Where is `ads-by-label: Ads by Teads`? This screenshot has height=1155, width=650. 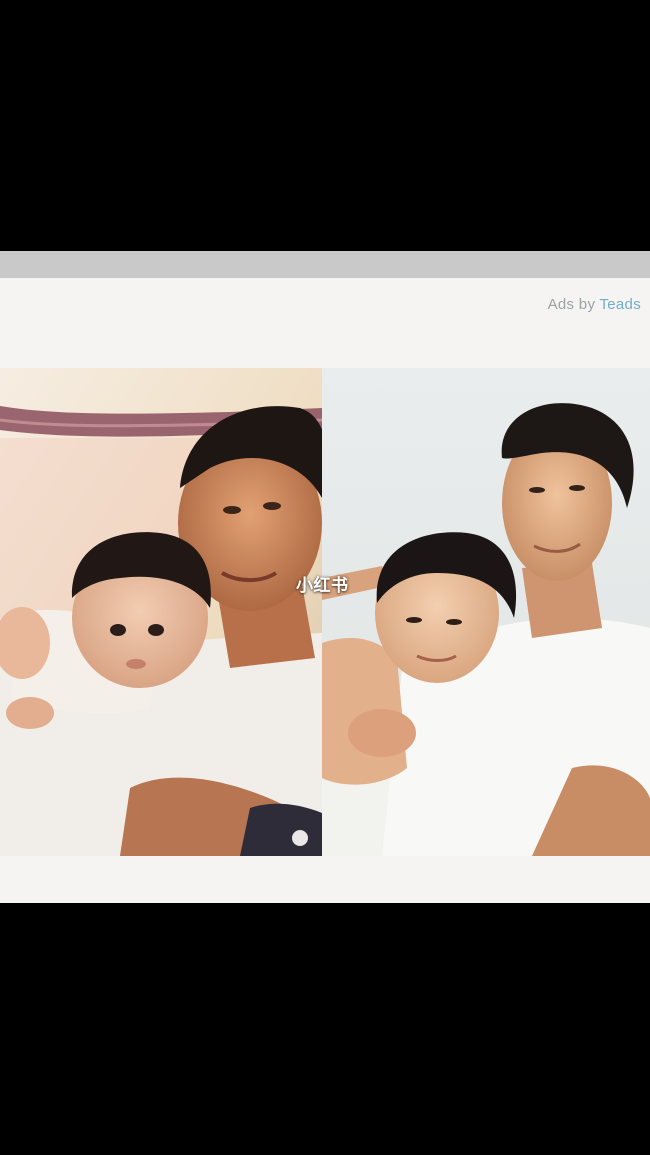
ads-by-label: Ads by Teads is located at coordinates (594, 304).